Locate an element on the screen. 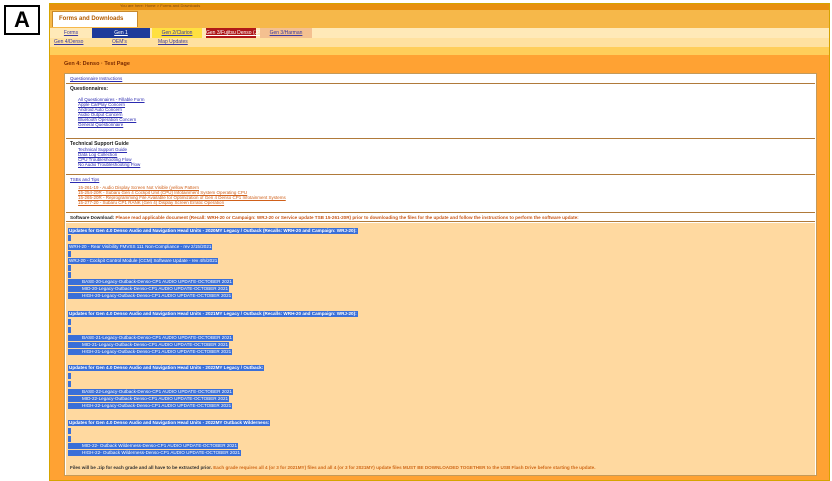 The height and width of the screenshot is (481, 832). breadcrumb: You are here: Home > Forms and Downloads is located at coordinates (160, 5).